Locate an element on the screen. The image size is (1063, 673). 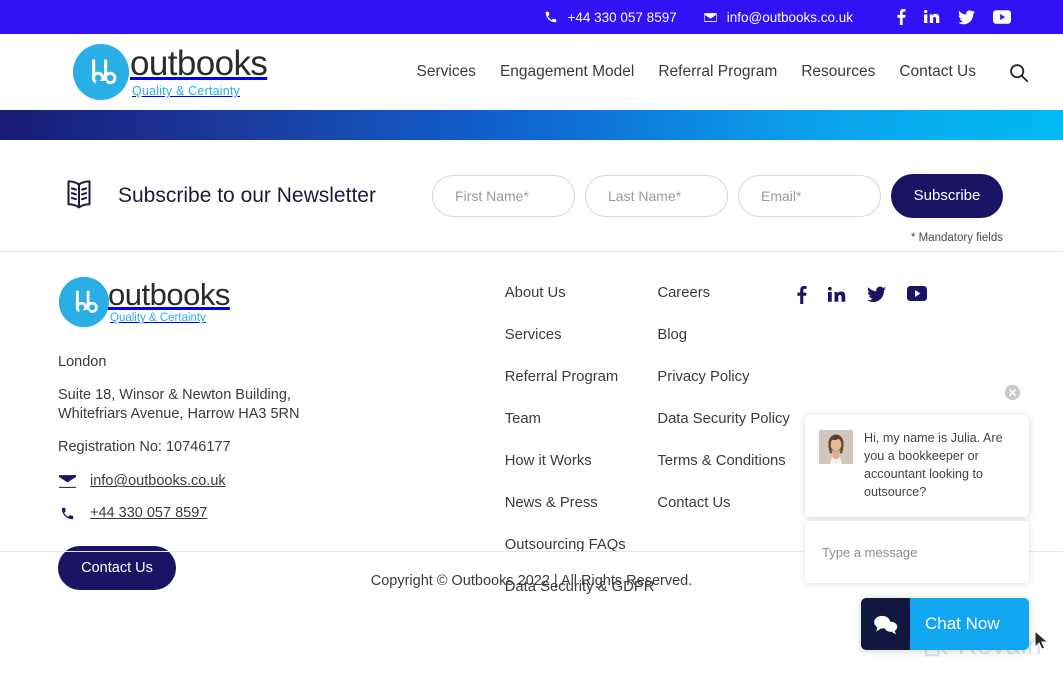
footer-link-services: Services is located at coordinates (581, 336).